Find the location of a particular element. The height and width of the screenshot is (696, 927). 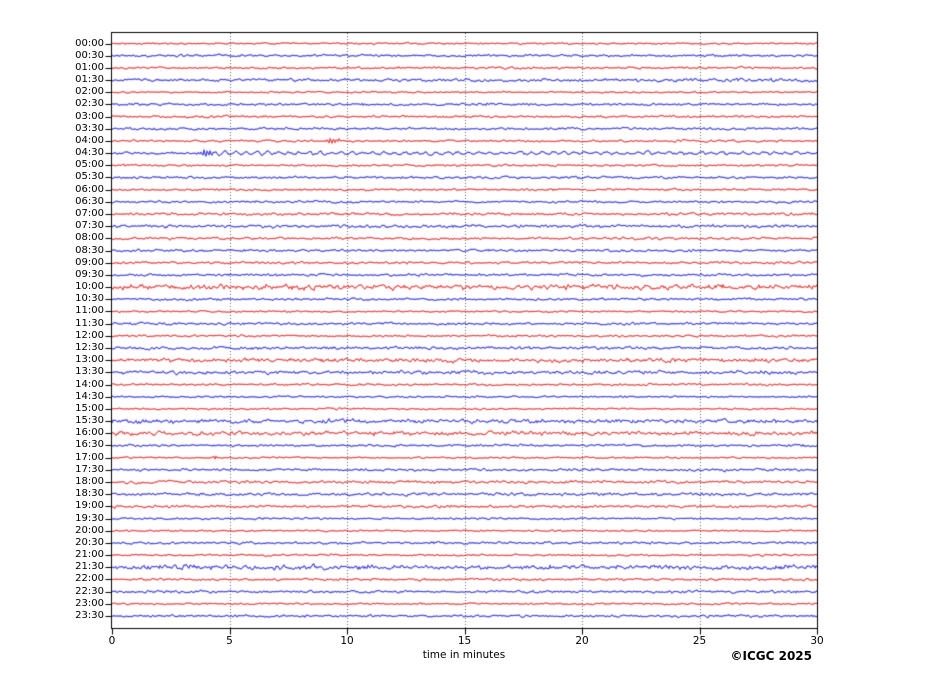

x-tick-label: 10 is located at coordinates (347, 641).